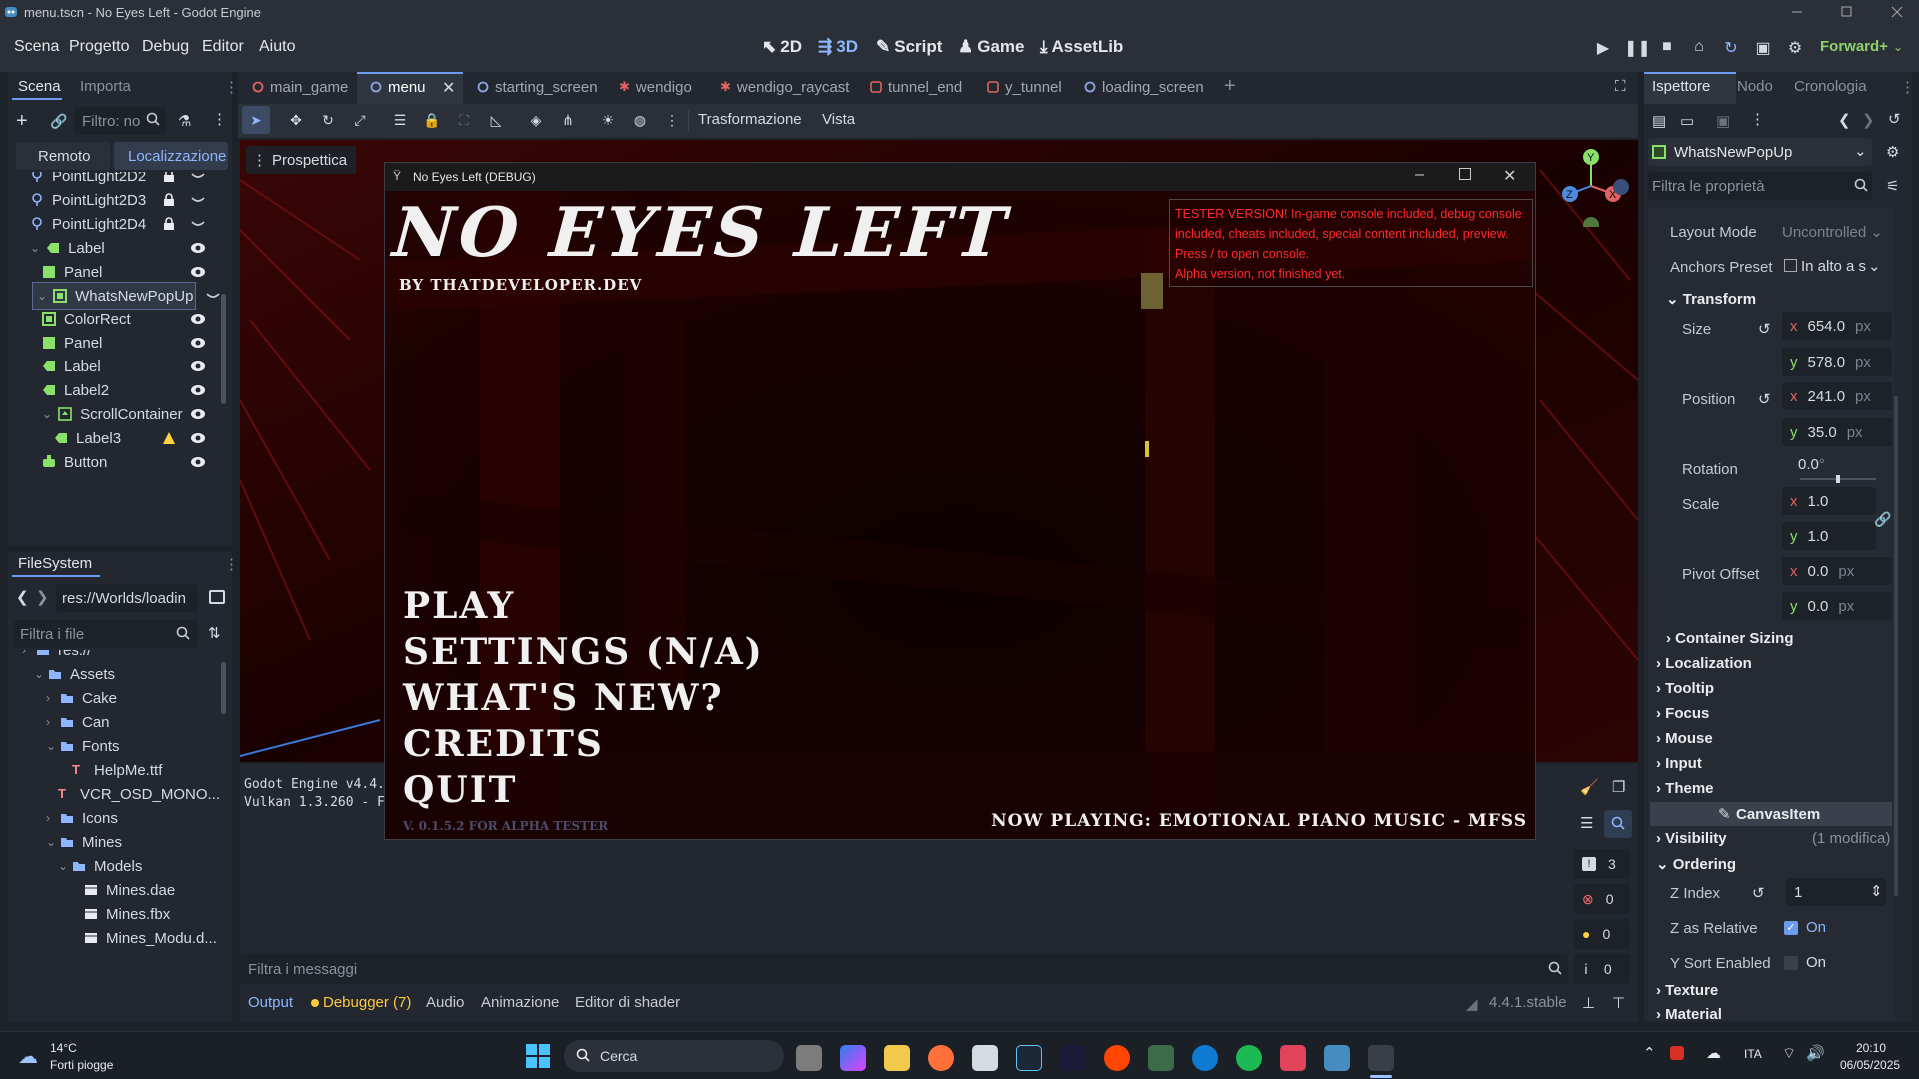 This screenshot has height=1079, width=1919. Describe the element at coordinates (1771, 814) in the screenshot. I see `canvas-item-header: ✎ CanvasItem` at that location.